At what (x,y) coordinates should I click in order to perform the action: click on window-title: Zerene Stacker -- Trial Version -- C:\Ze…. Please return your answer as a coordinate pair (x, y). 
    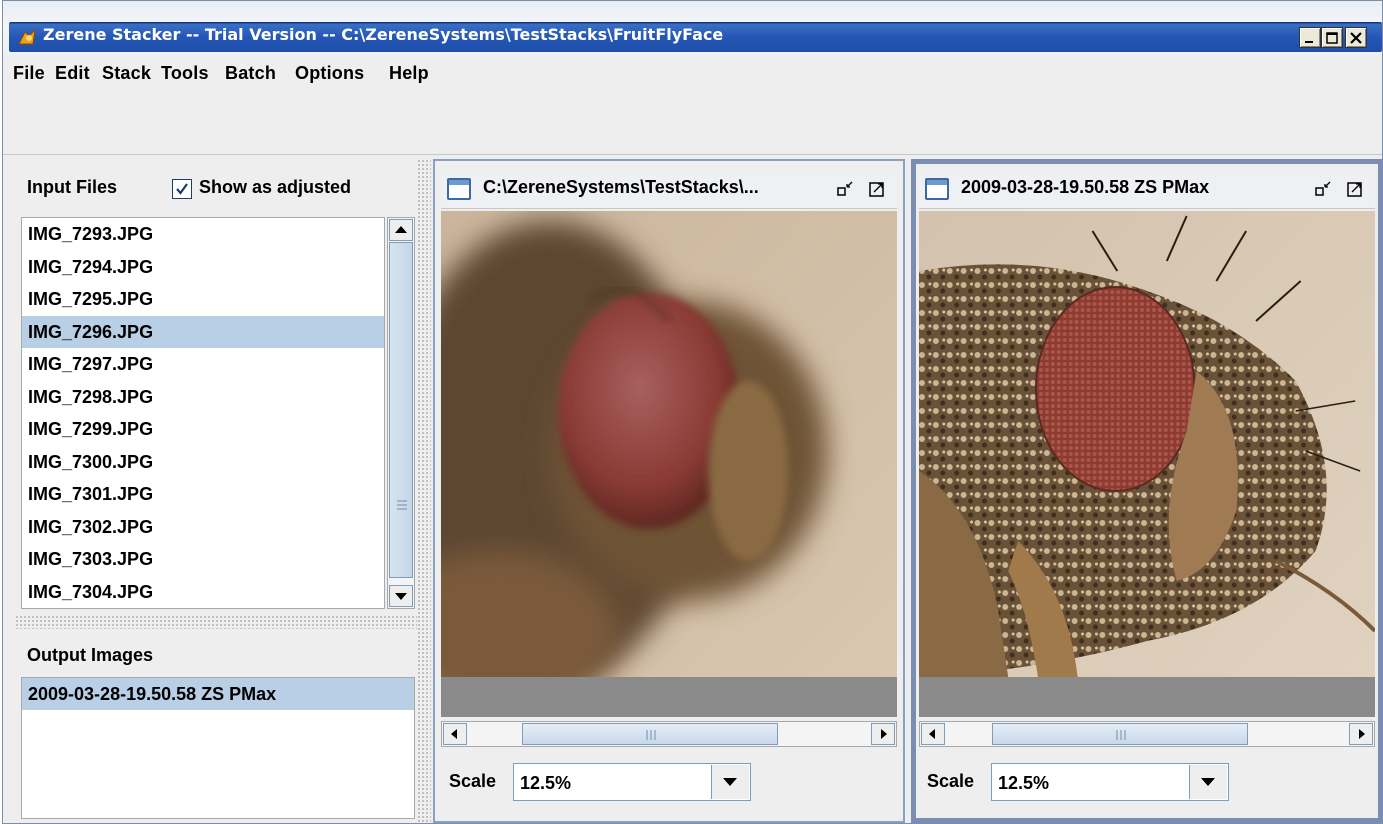
    Looking at the image, I should click on (383, 34).